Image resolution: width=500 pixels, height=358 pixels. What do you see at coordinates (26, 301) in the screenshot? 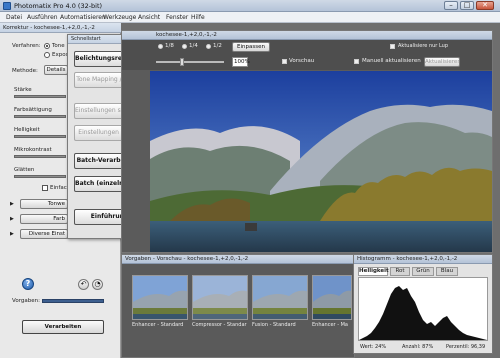
I see `vorgaben-label: Vorgaben:` at bounding box center [26, 301].